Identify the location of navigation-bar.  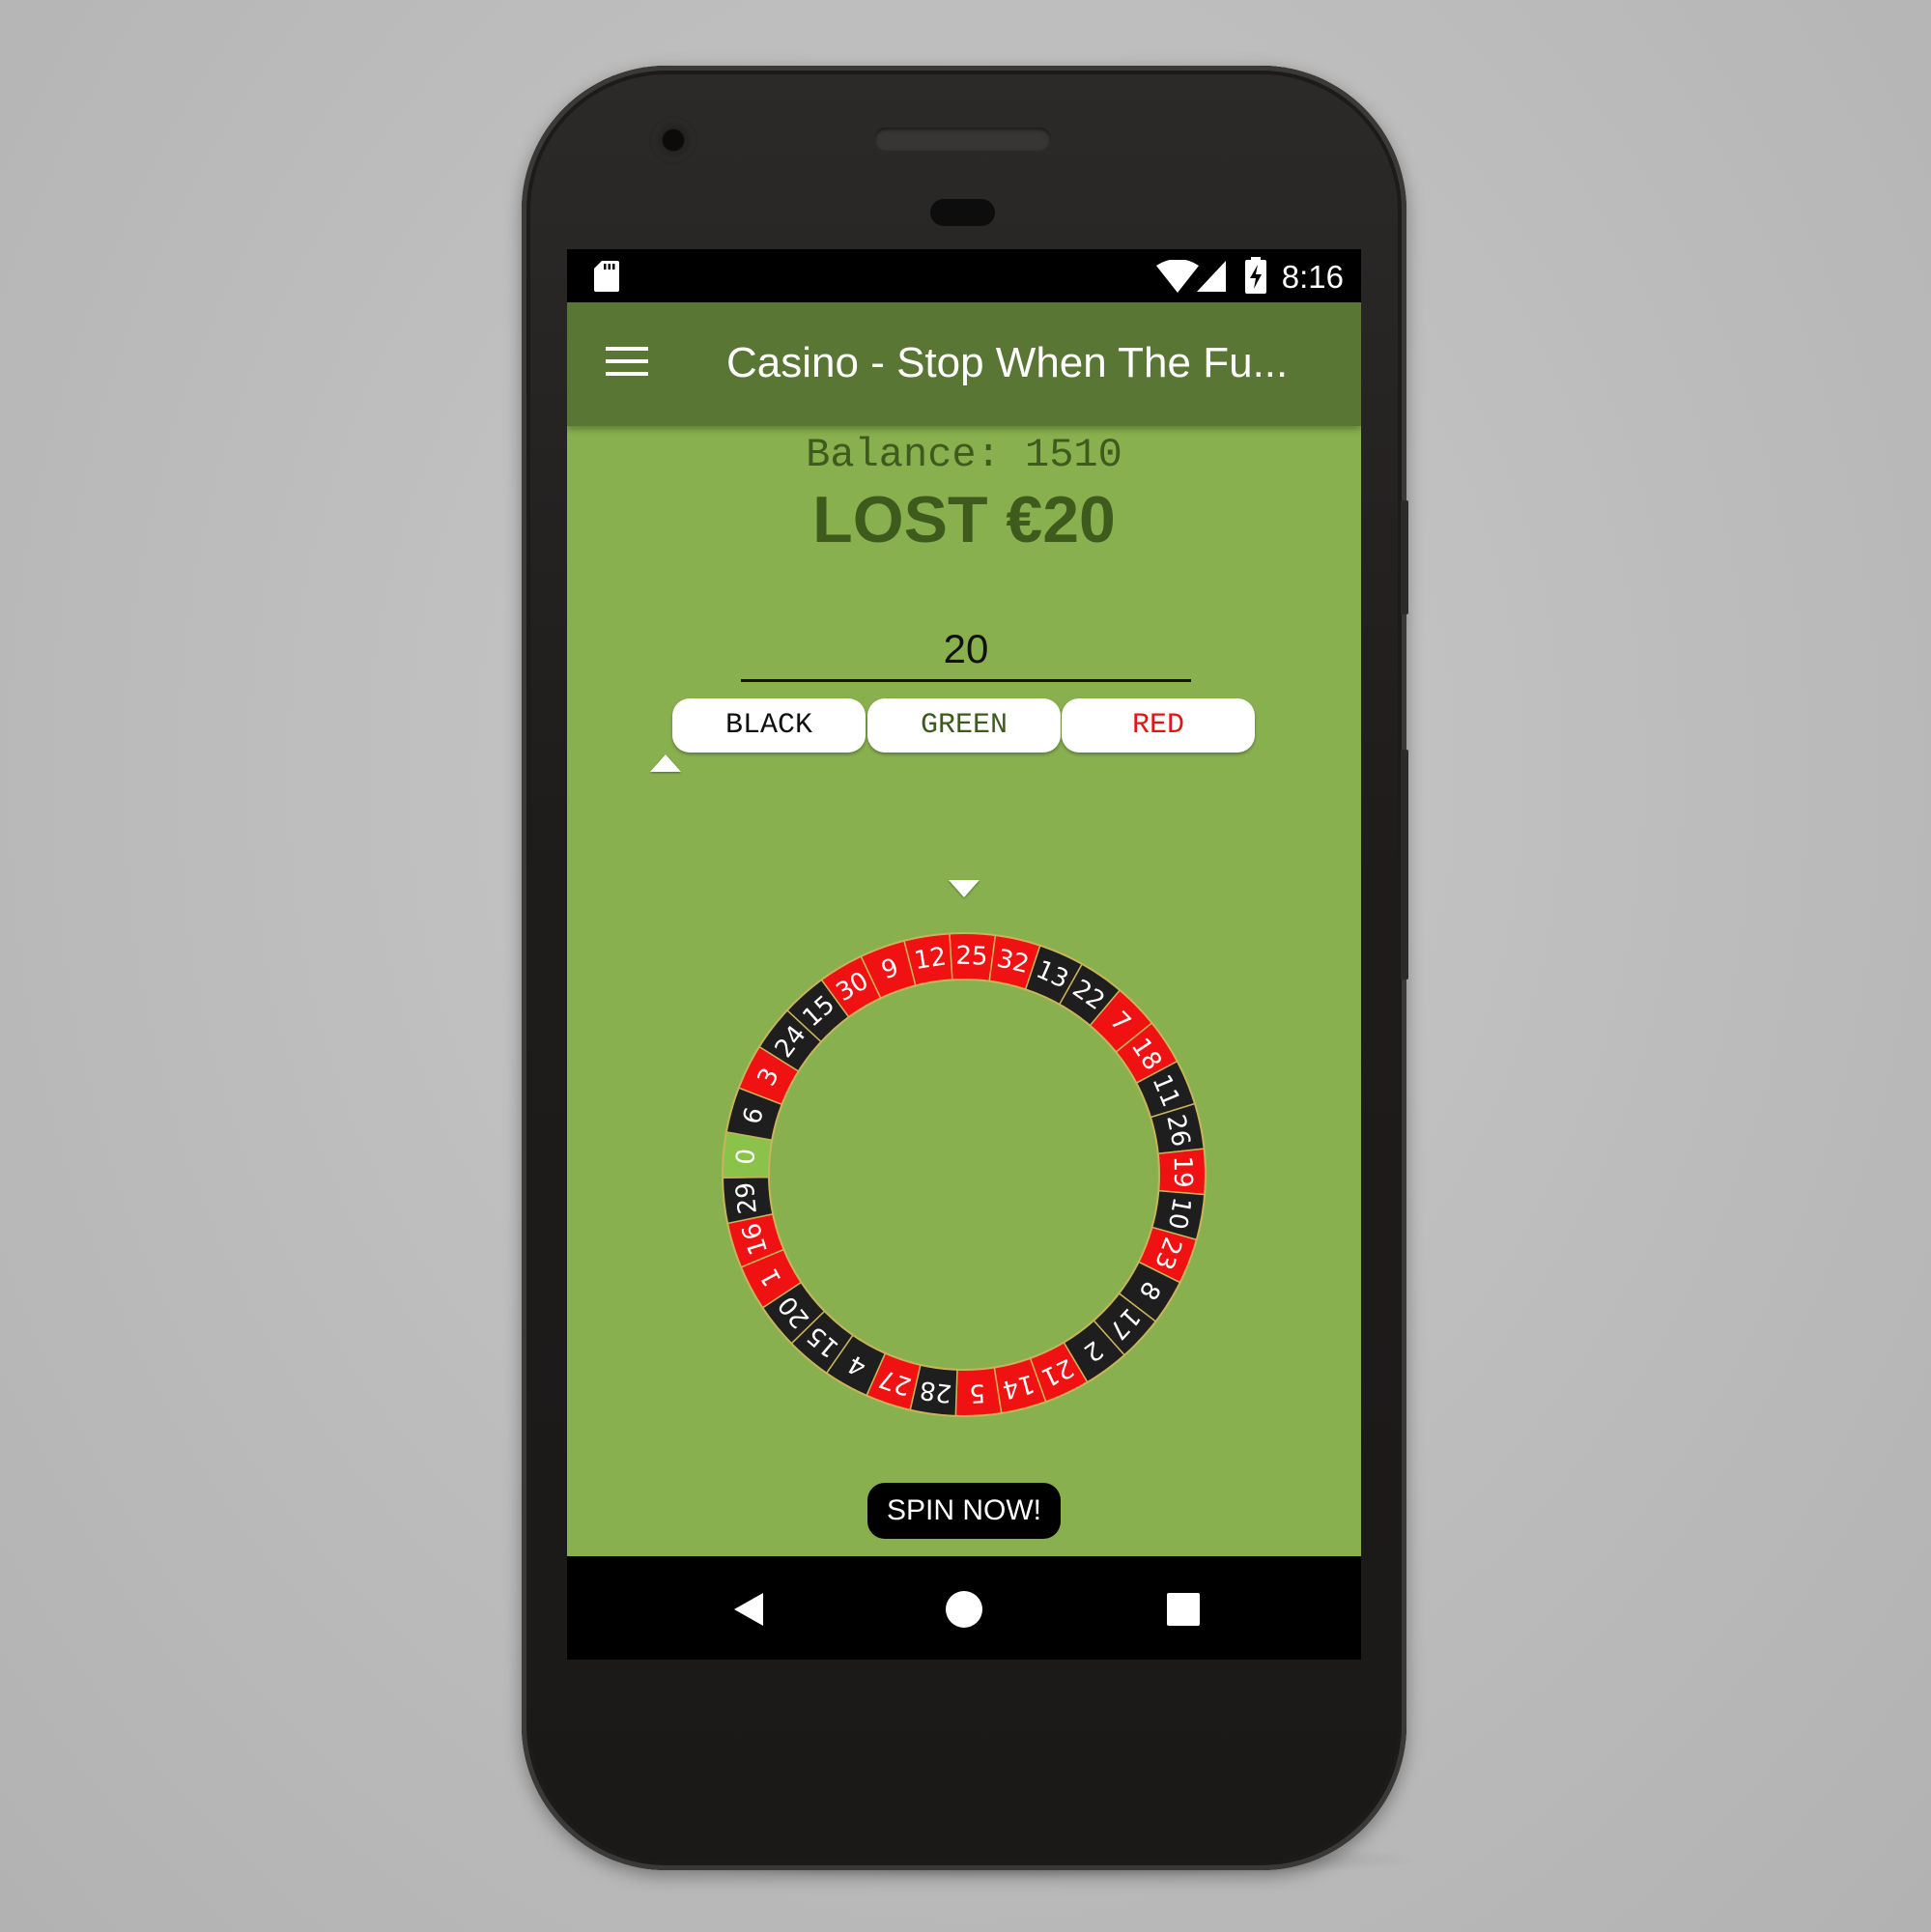
(964, 1608).